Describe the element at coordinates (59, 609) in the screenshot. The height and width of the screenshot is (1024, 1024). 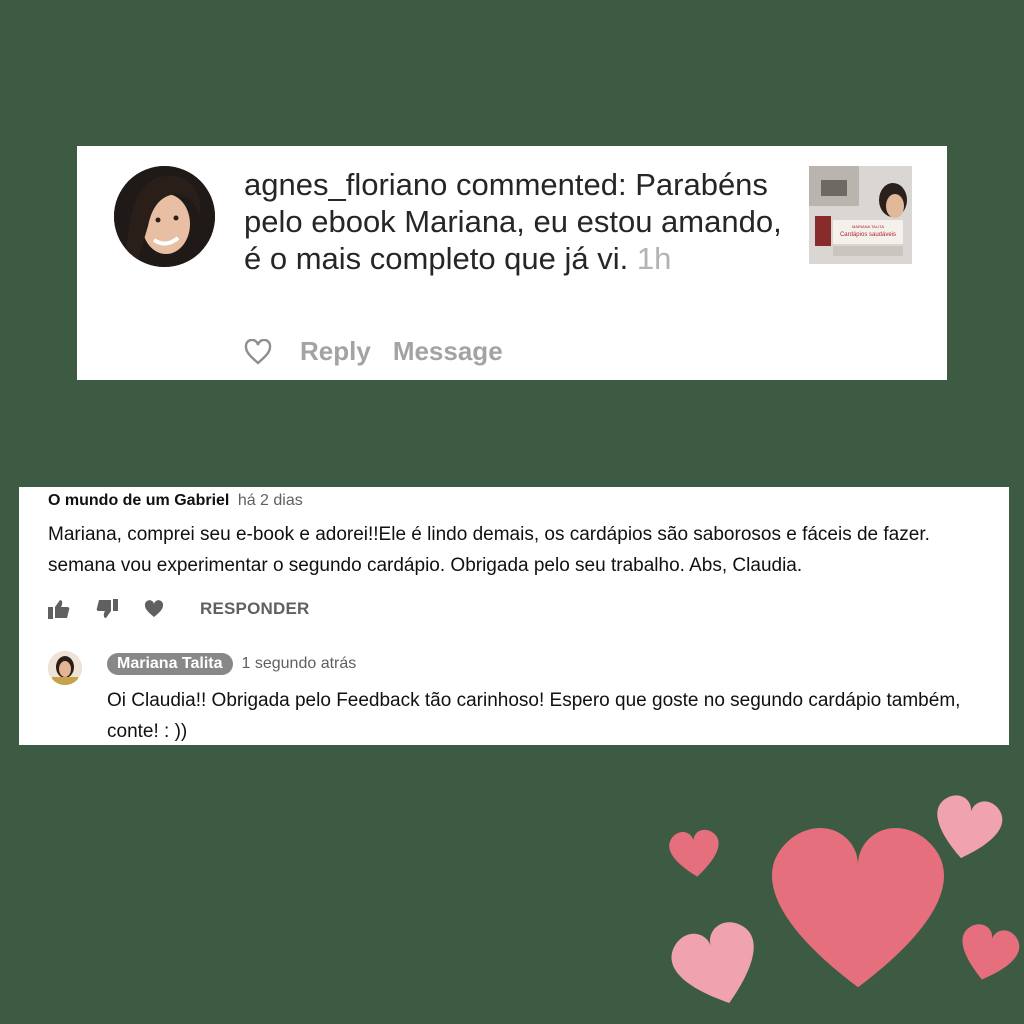
I see `thumbs-up-icon` at that location.